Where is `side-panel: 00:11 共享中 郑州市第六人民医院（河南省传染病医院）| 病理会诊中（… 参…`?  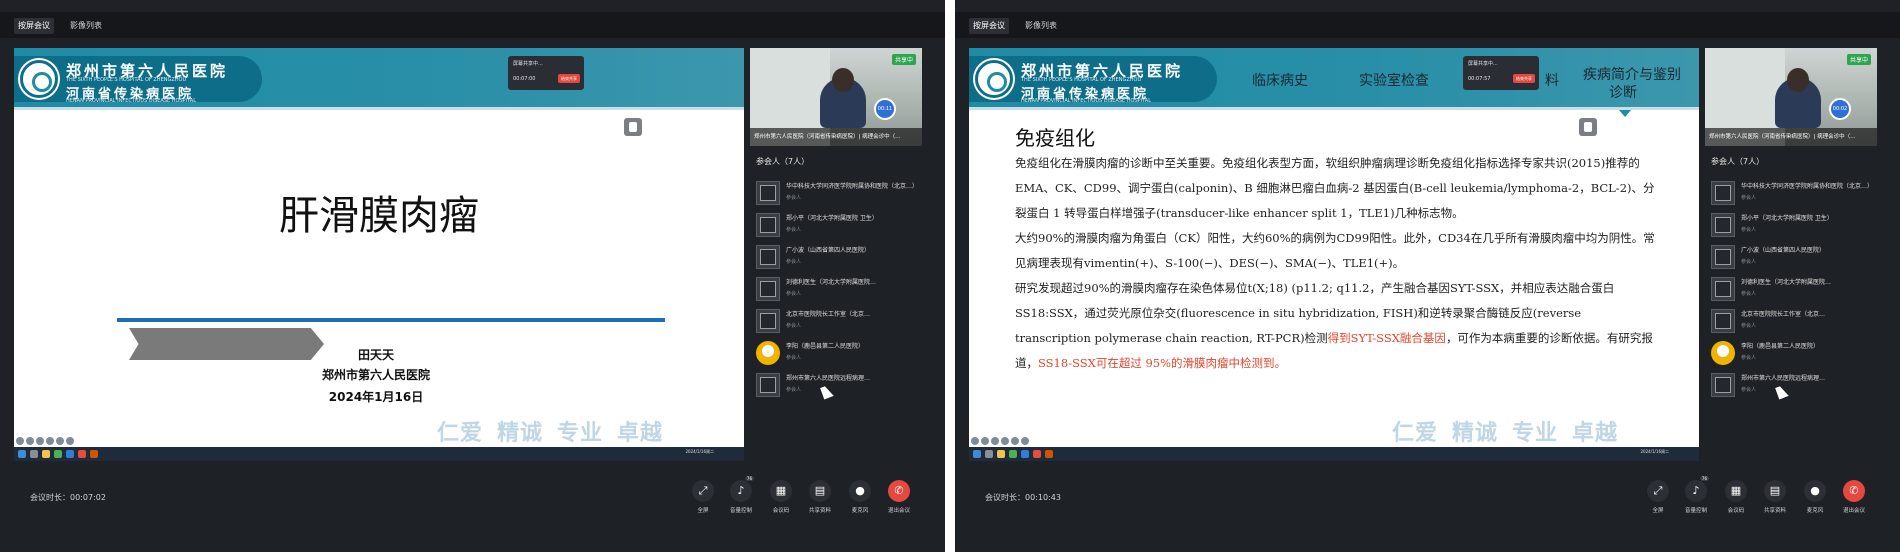 side-panel: 00:11 共享中 郑州市第六人民医院（河南省传染病医院）| 病理会诊中（… 参… is located at coordinates (836, 255).